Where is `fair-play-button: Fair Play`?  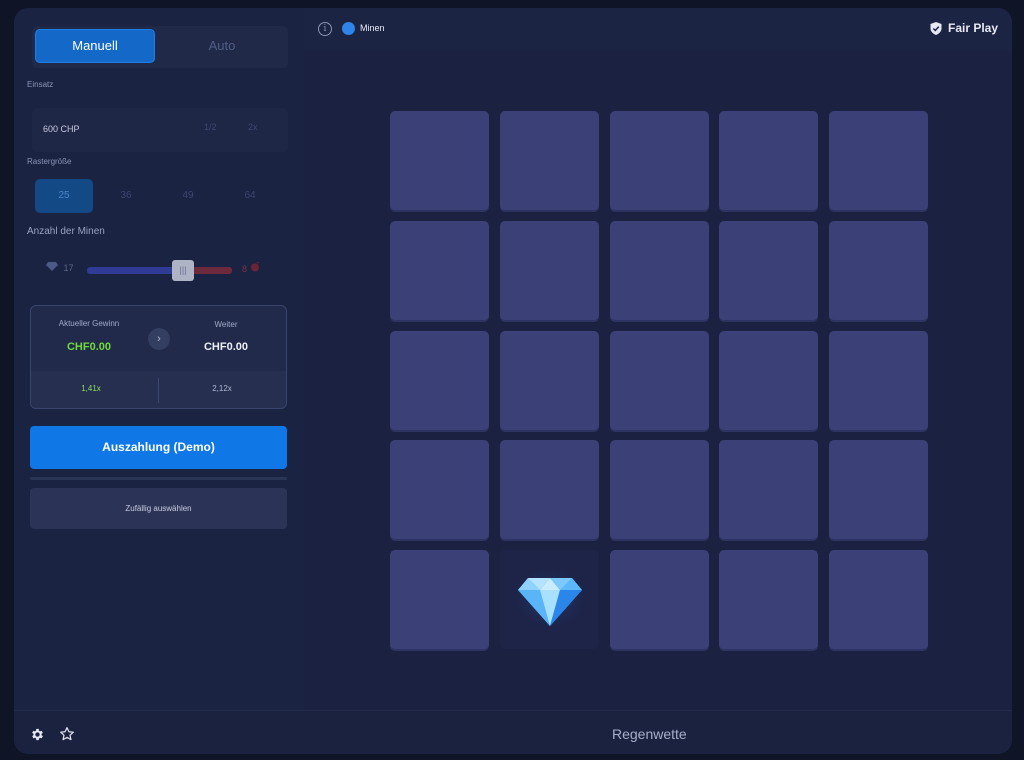
fair-play-button: Fair Play is located at coordinates (965, 29).